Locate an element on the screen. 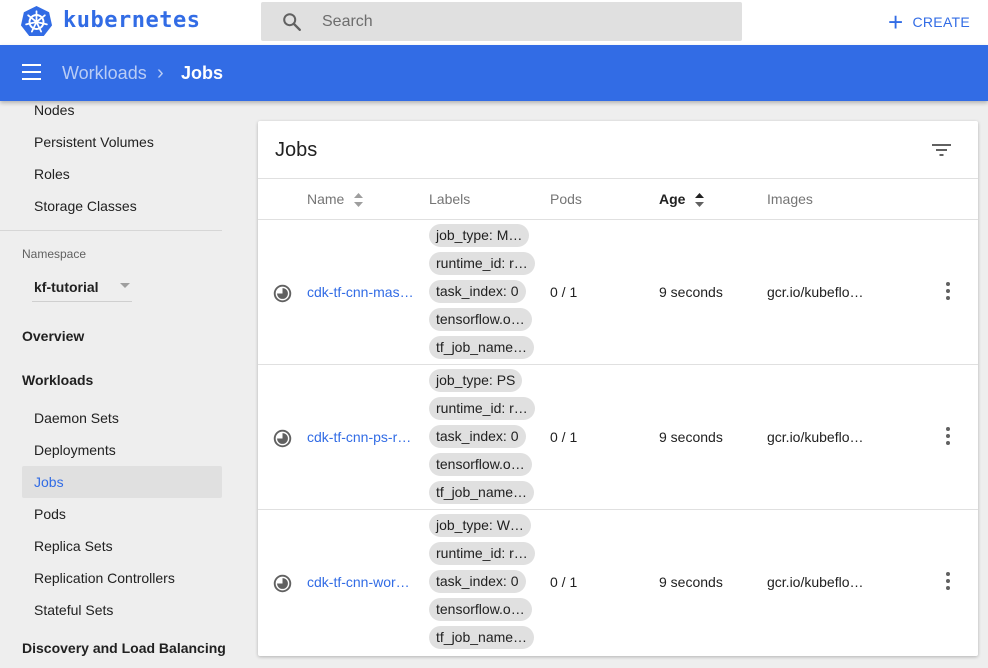 The width and height of the screenshot is (988, 668). column-header-age: Age is located at coordinates (682, 199).